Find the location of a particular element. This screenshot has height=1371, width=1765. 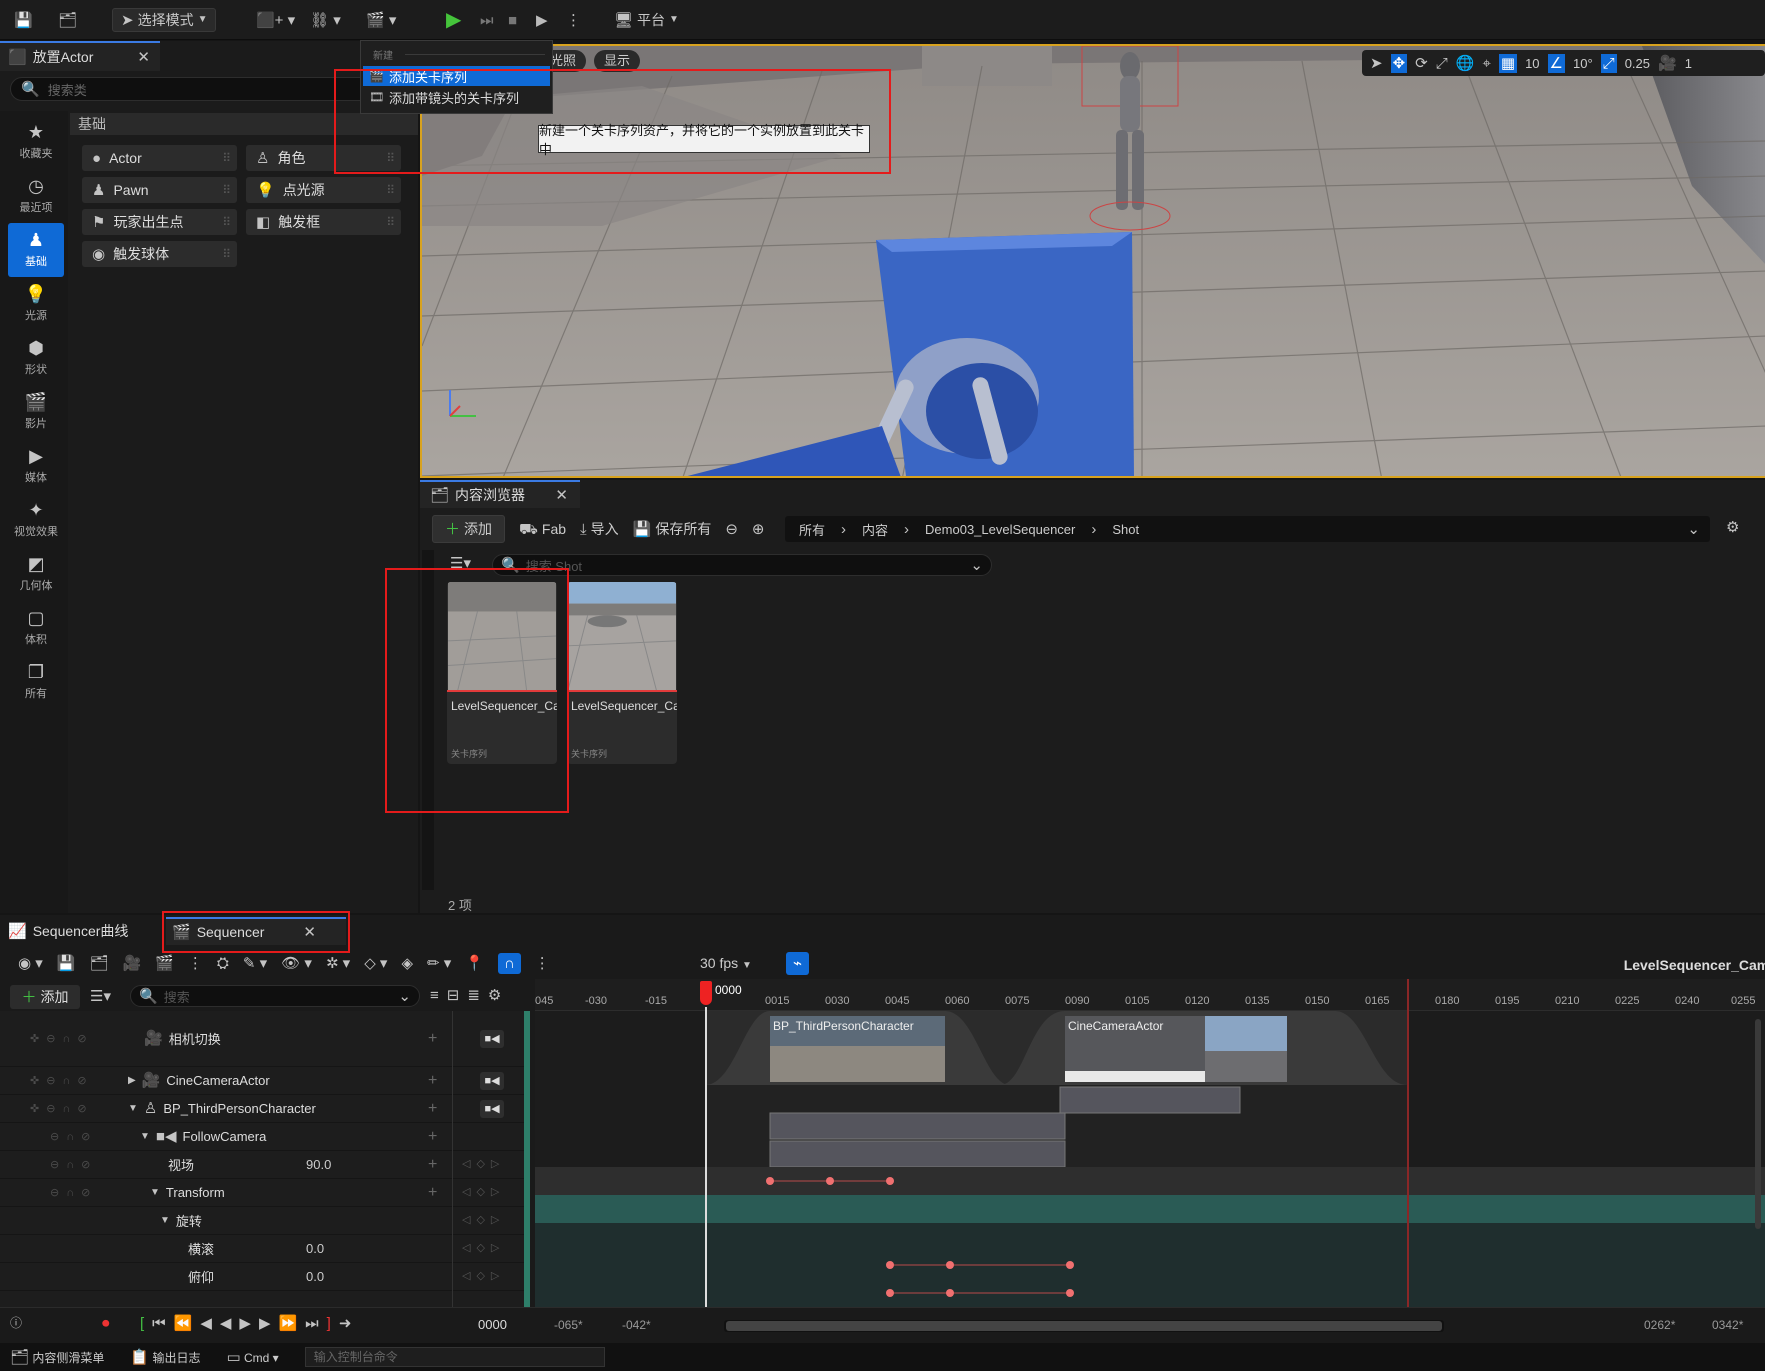

actor-item-point-light: 💡 点光源 ⠿ is located at coordinates (323, 190).